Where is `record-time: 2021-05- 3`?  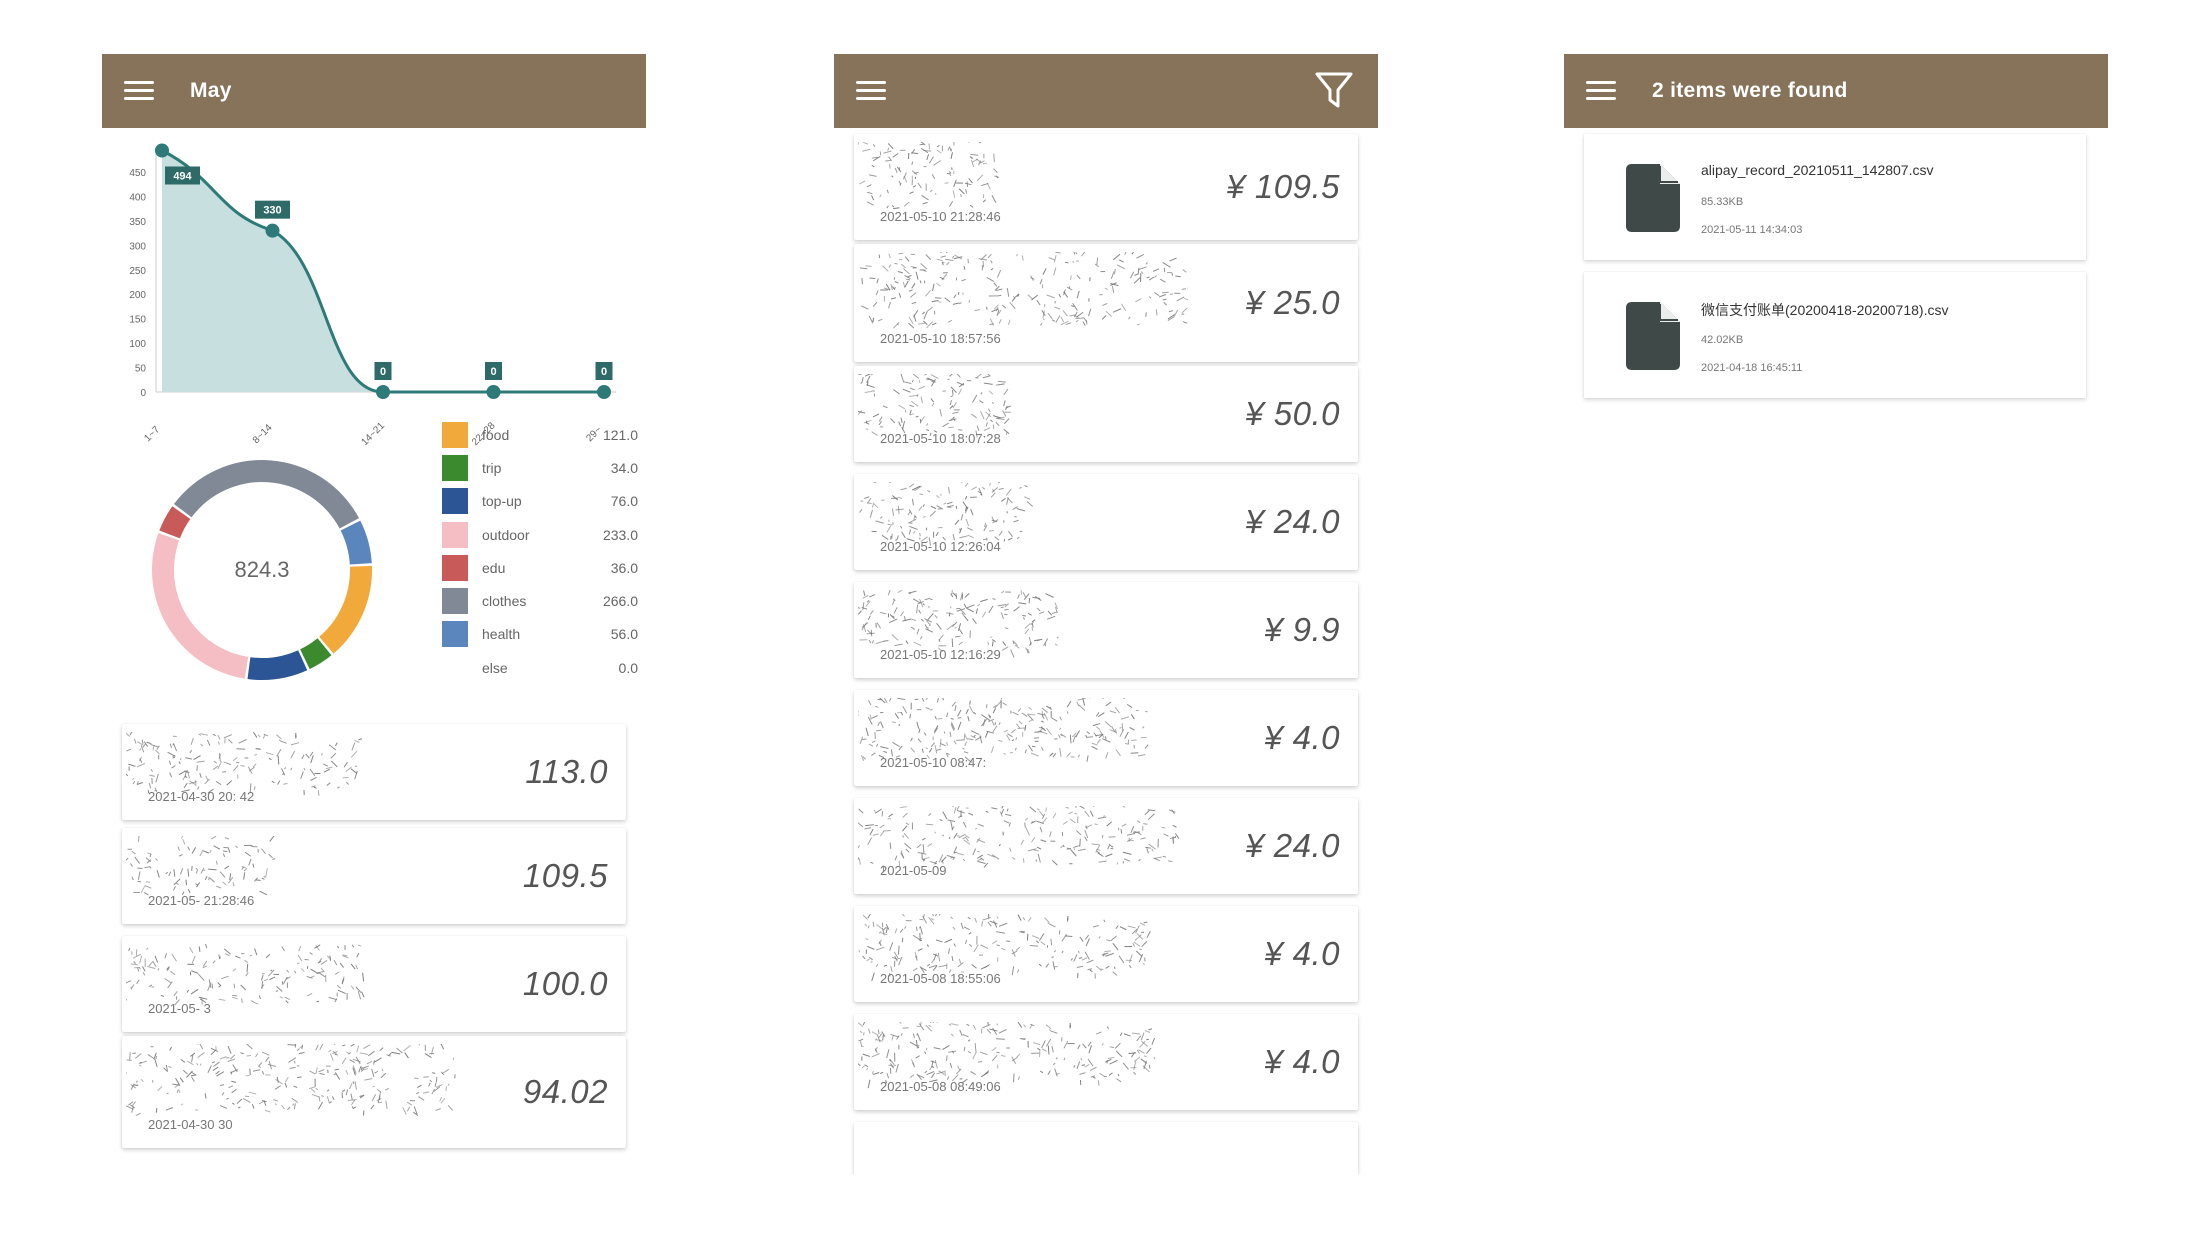 record-time: 2021-05- 3 is located at coordinates (179, 1008).